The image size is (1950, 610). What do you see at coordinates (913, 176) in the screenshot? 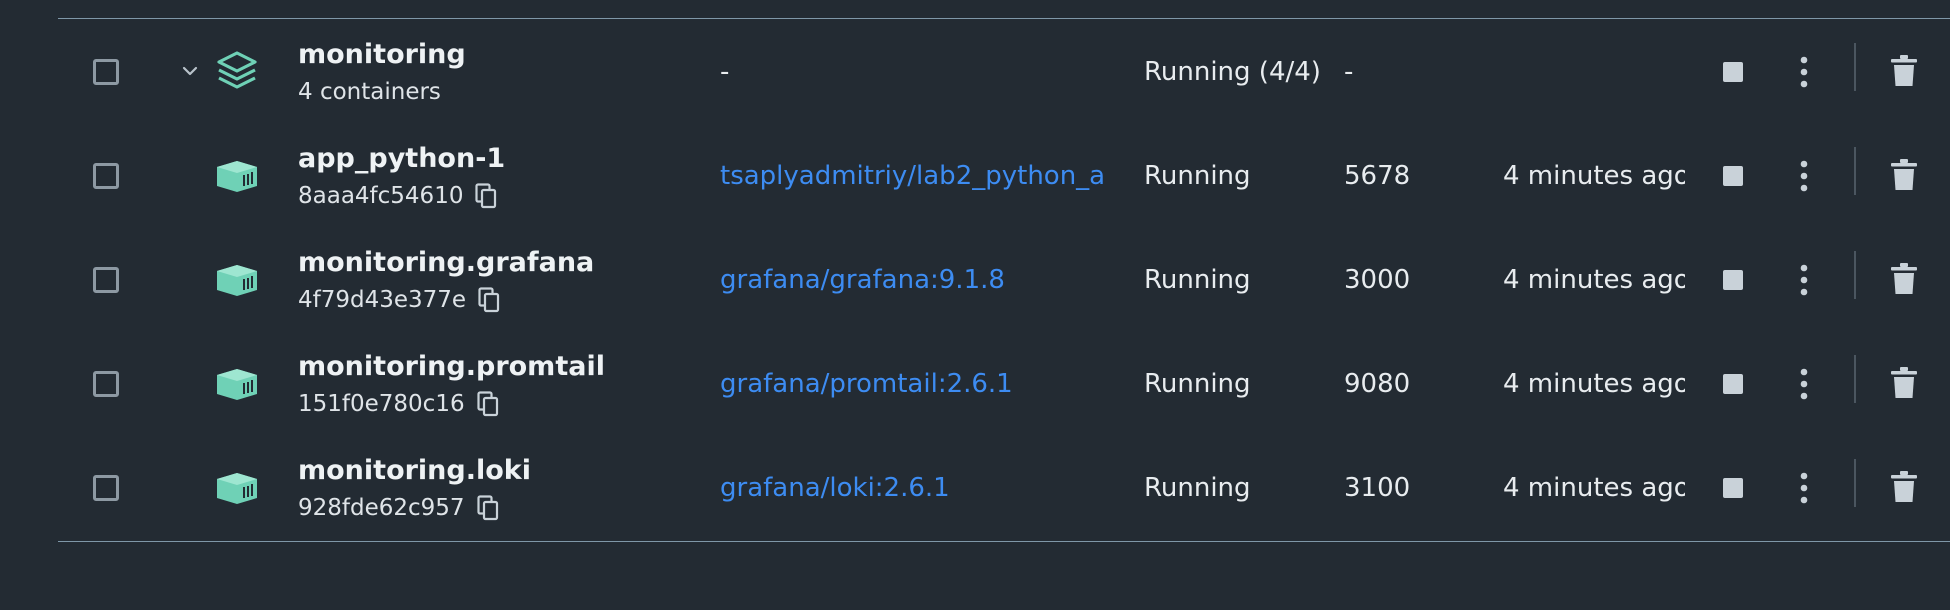
I see `image-link: tsaplyadmitriy/lab2_python_ap` at bounding box center [913, 176].